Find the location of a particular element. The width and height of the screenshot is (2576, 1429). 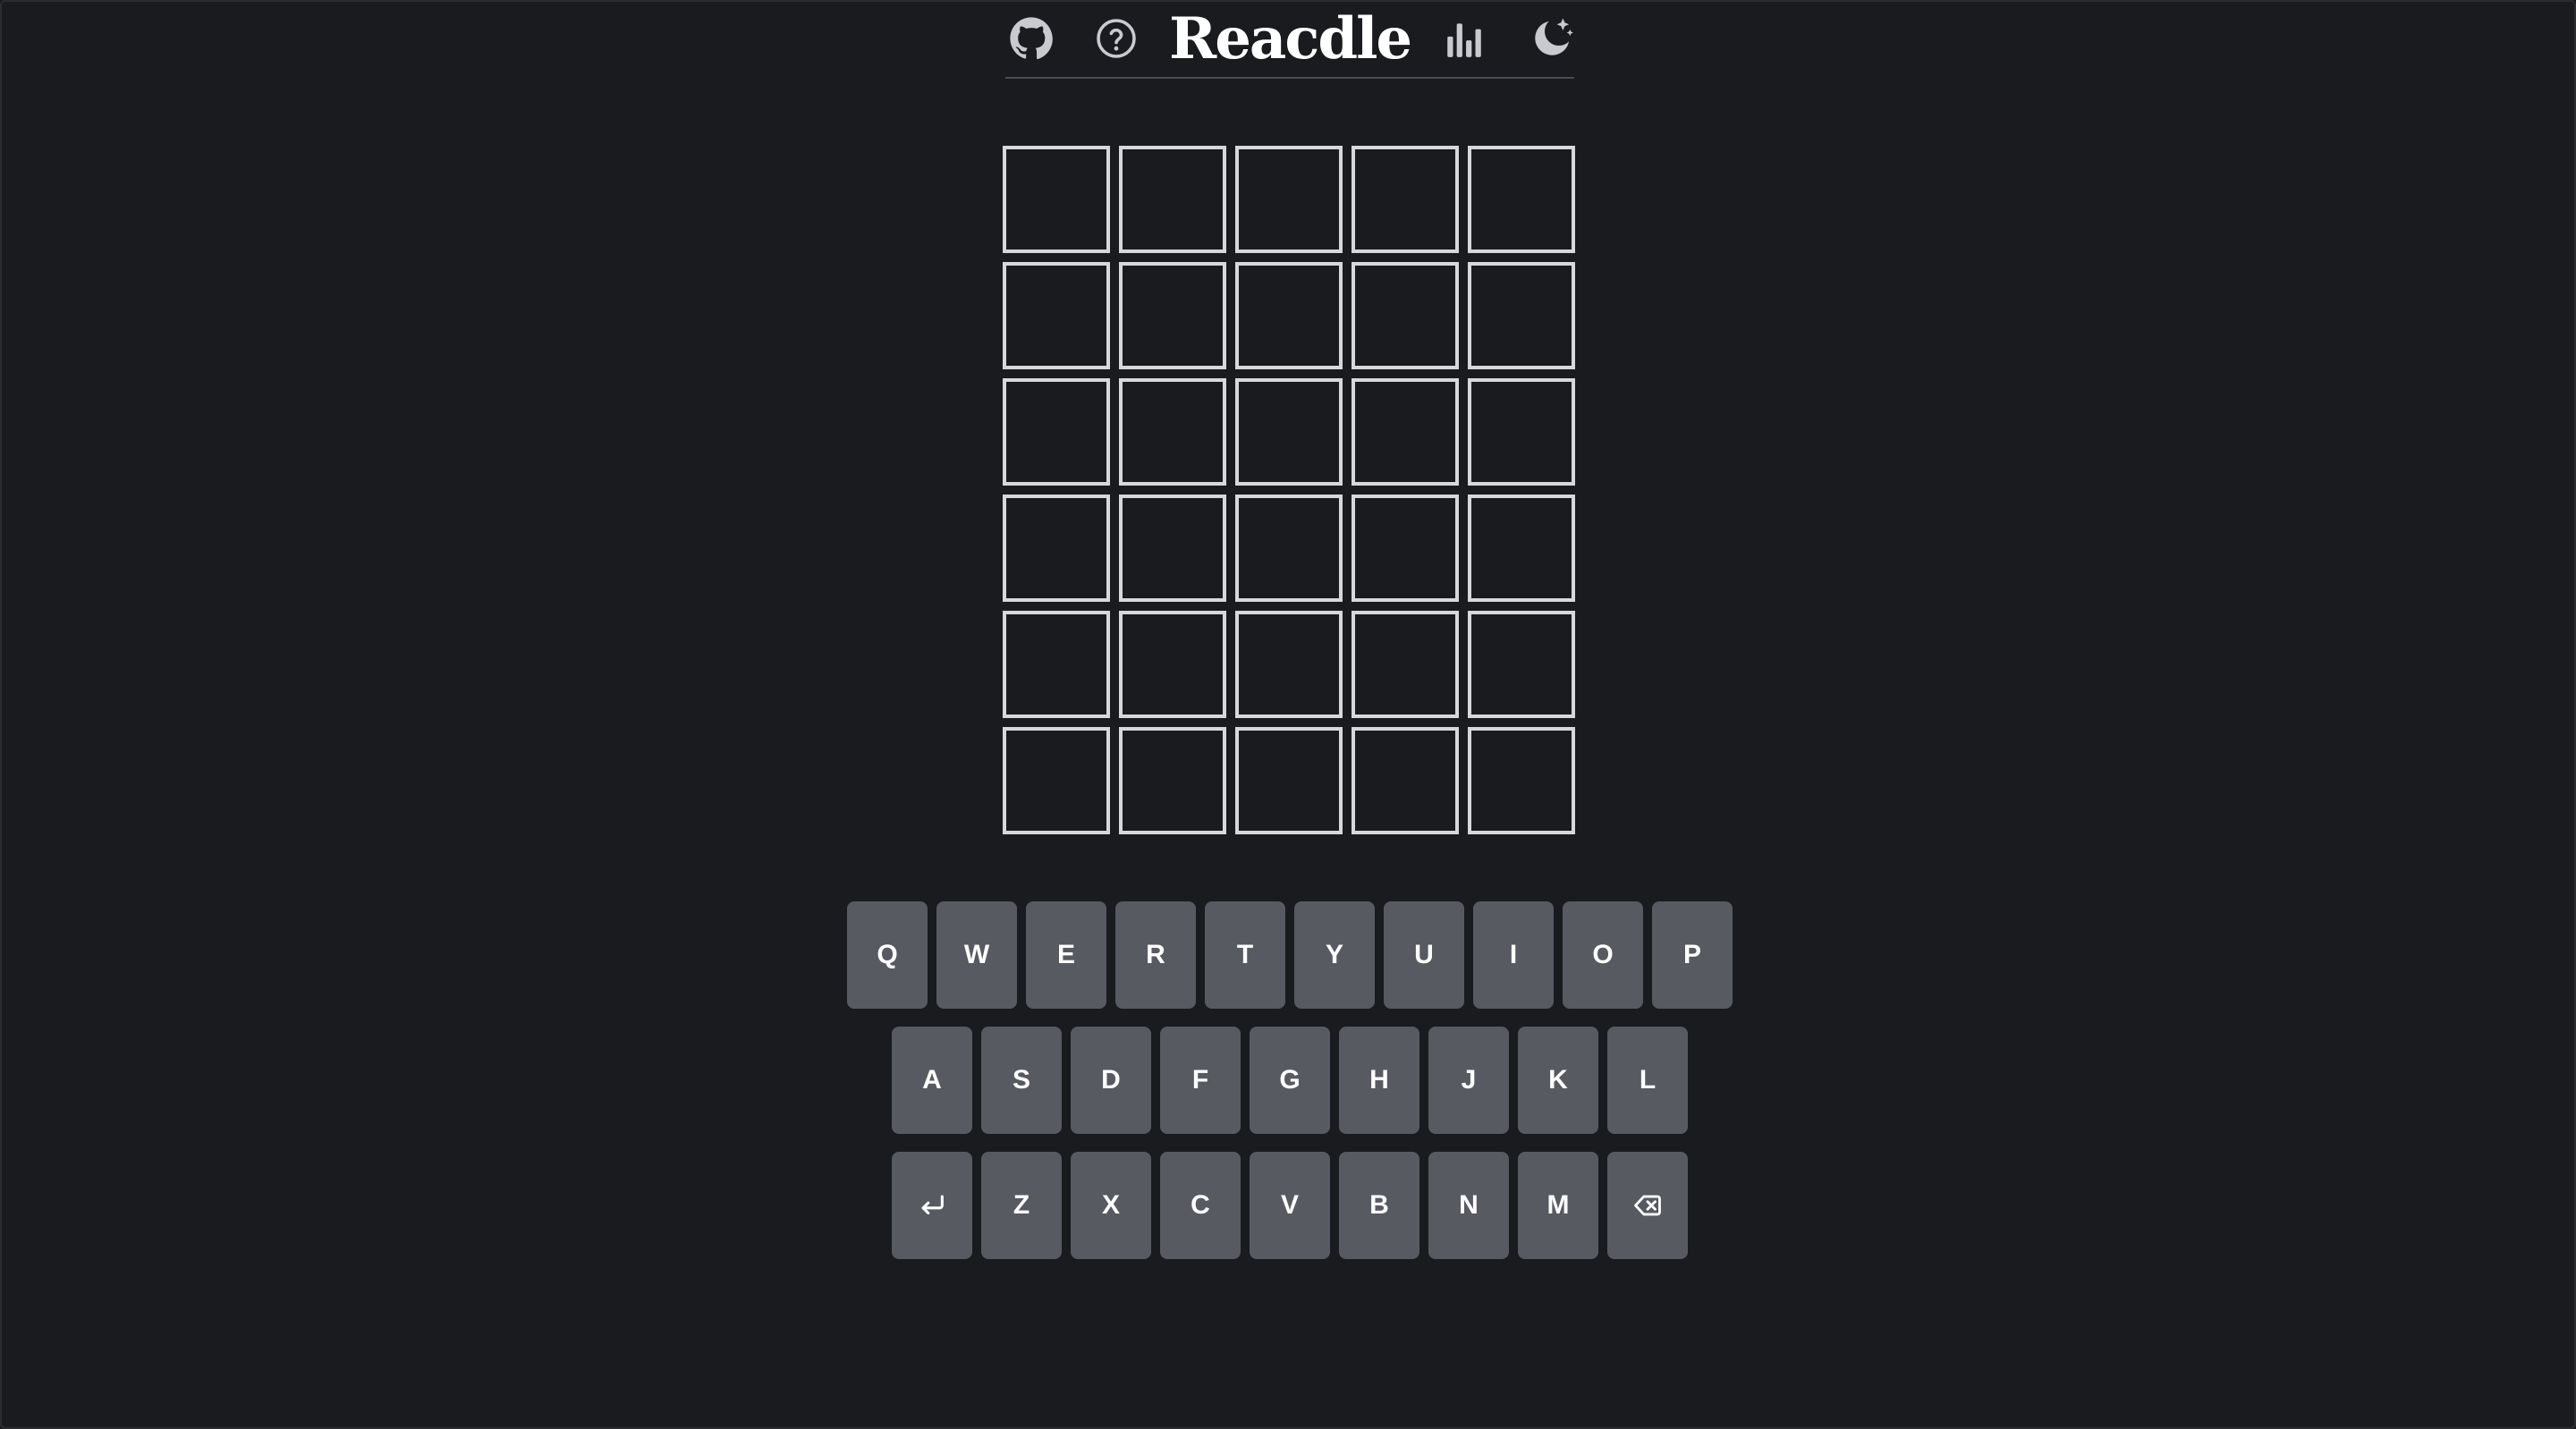

key-w: W is located at coordinates (976, 955).